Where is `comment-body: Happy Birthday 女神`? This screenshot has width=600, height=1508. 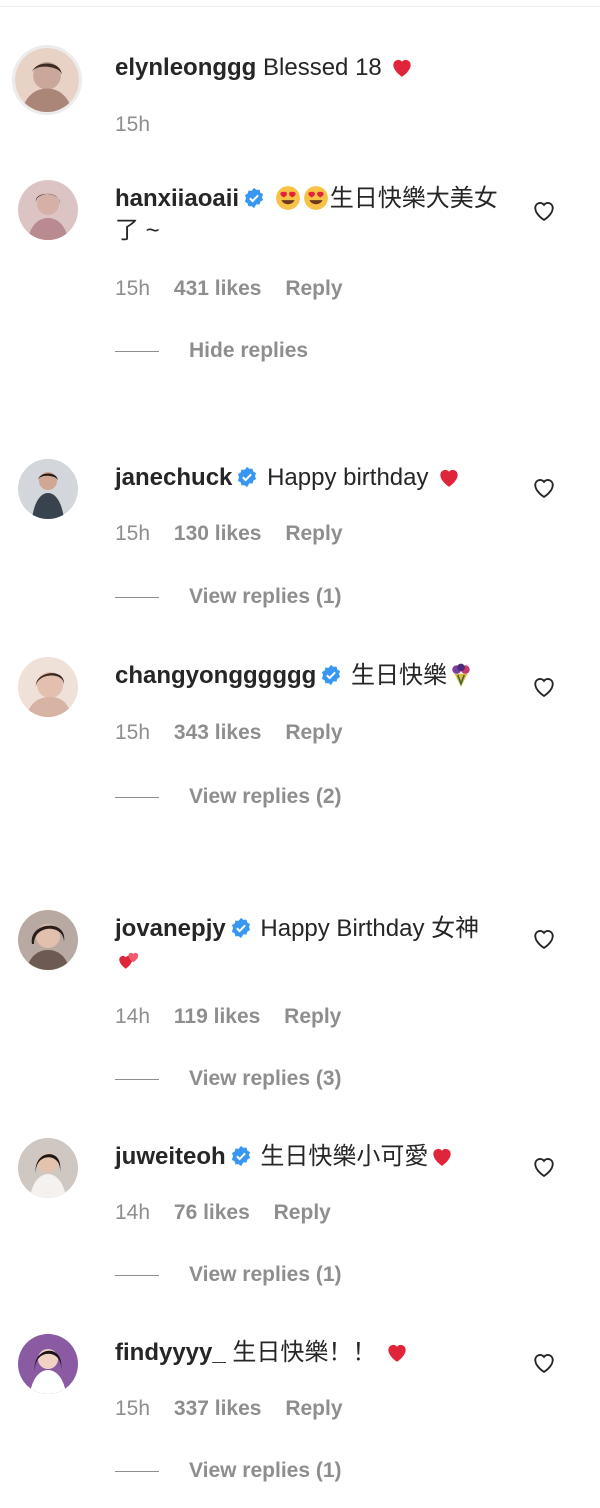
comment-body: Happy Birthday 女神 is located at coordinates (370, 928).